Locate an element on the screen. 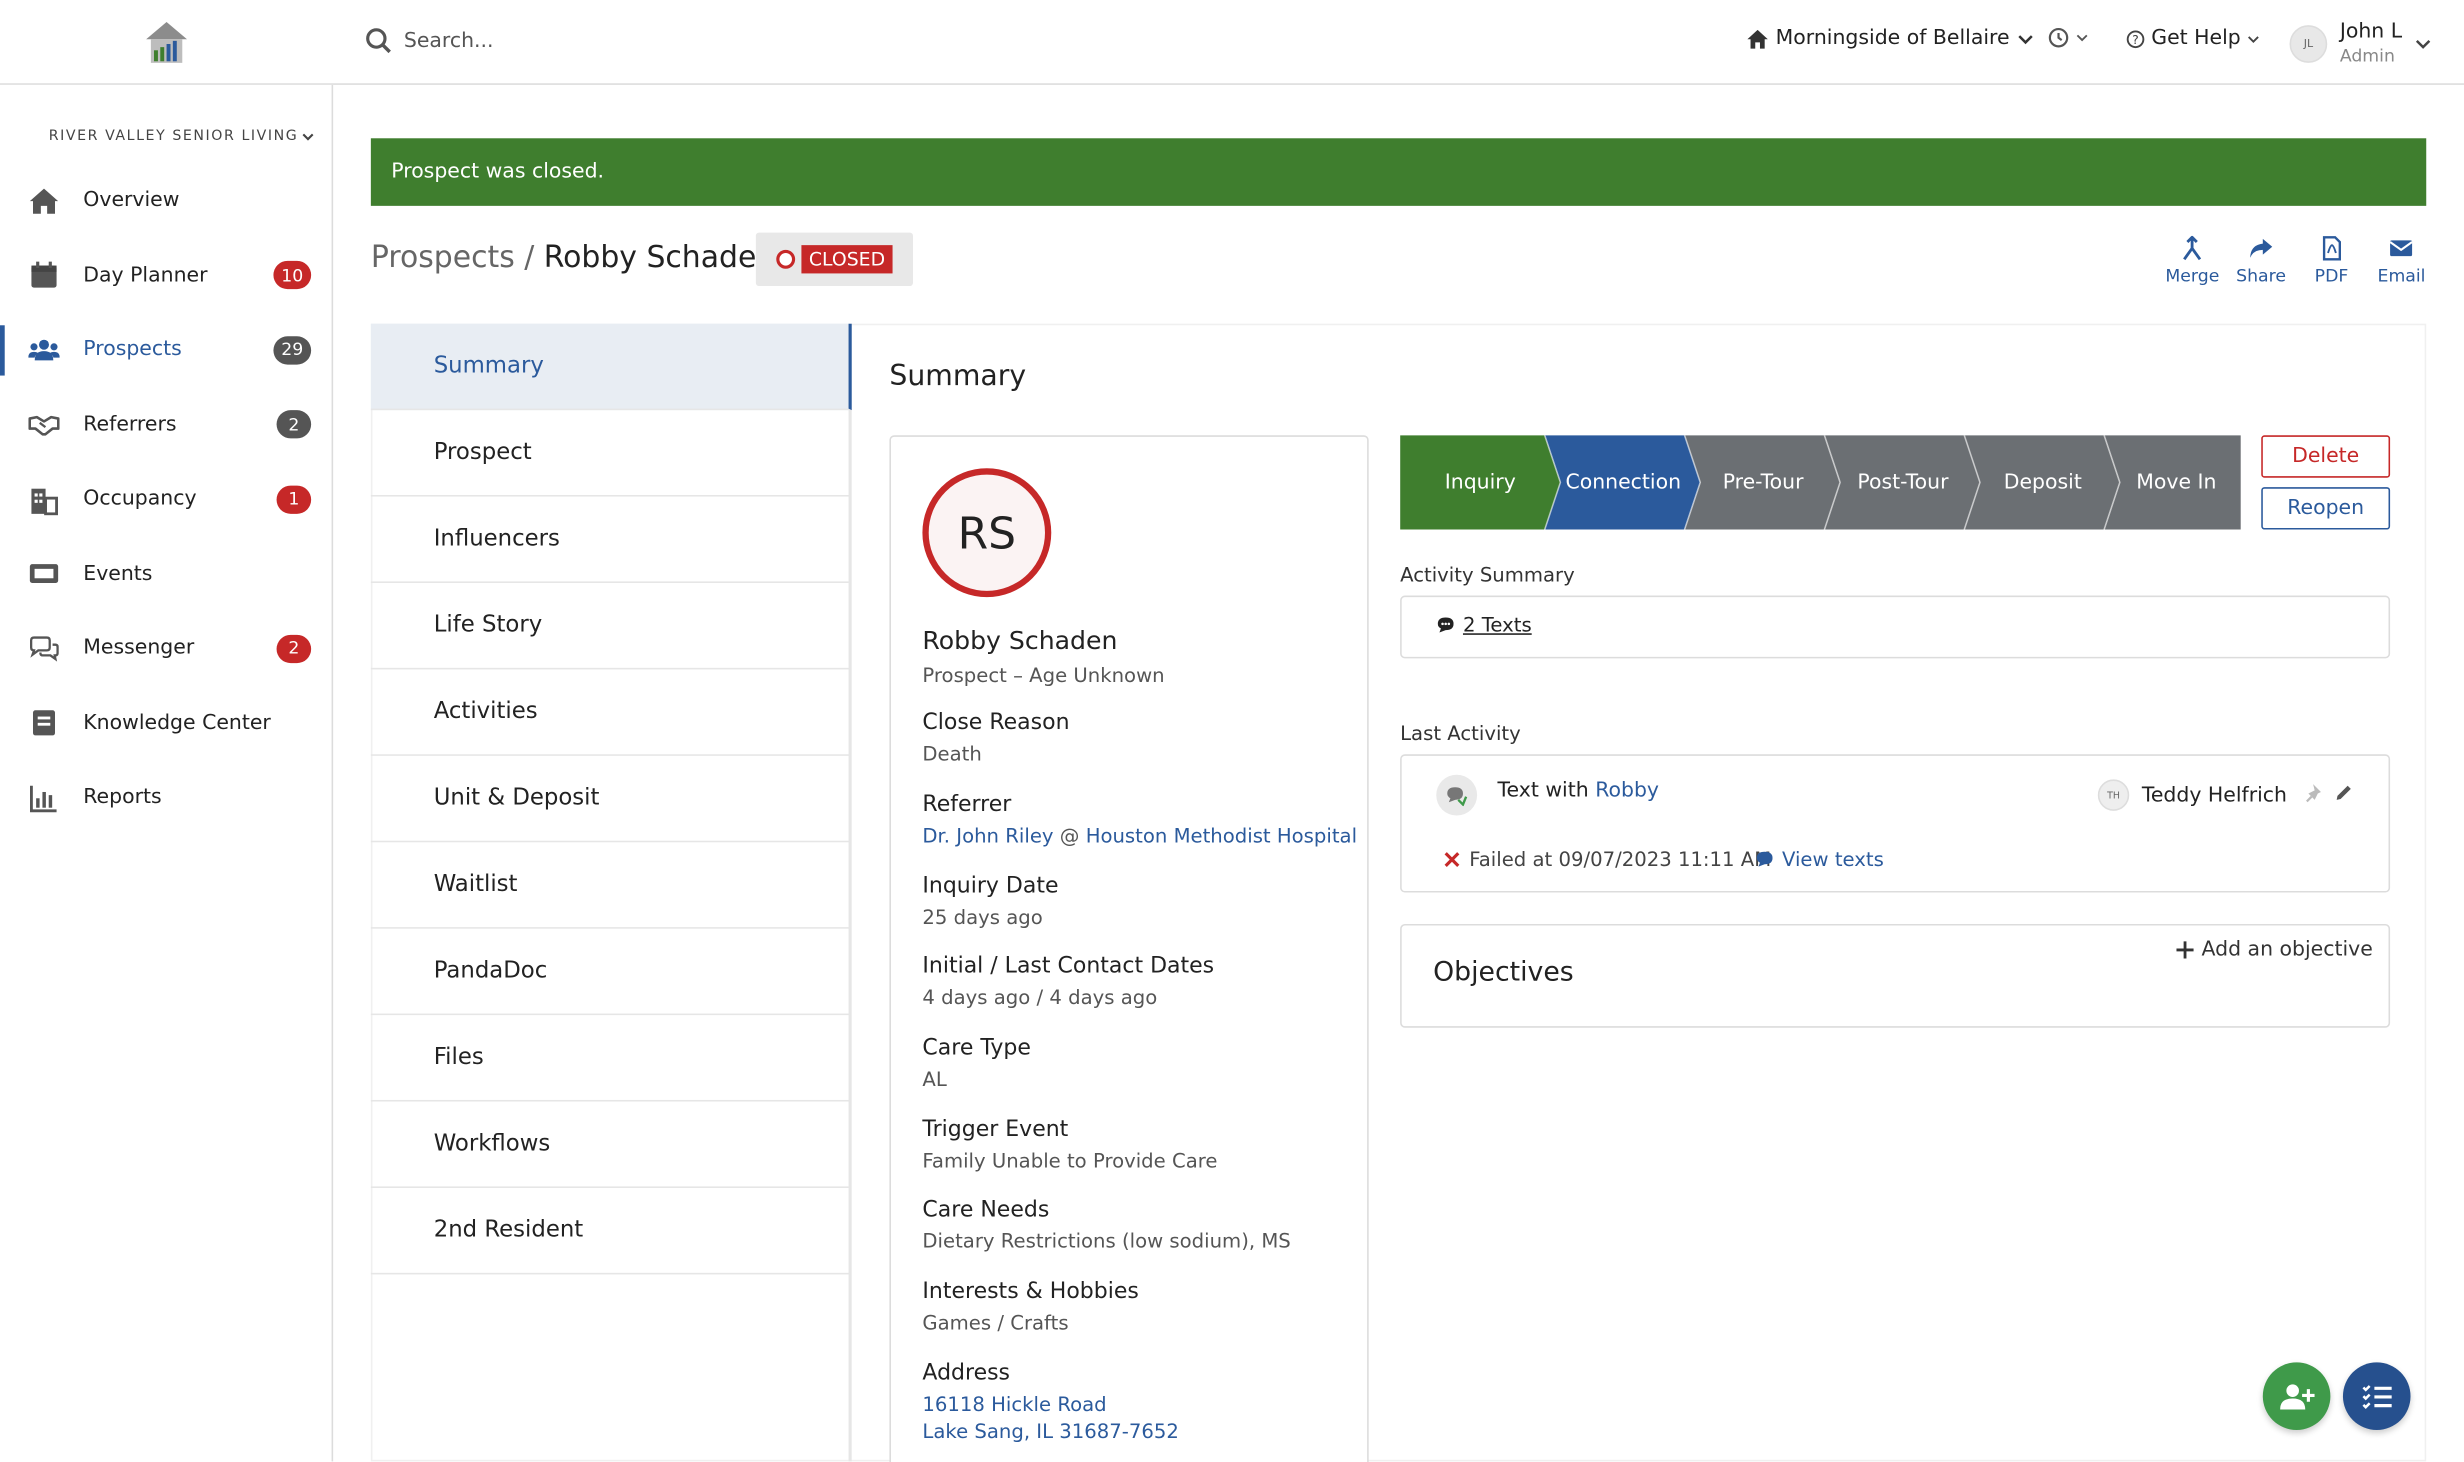 This screenshot has width=2464, height=1462. get-help-label: Get Help is located at coordinates (2196, 38).